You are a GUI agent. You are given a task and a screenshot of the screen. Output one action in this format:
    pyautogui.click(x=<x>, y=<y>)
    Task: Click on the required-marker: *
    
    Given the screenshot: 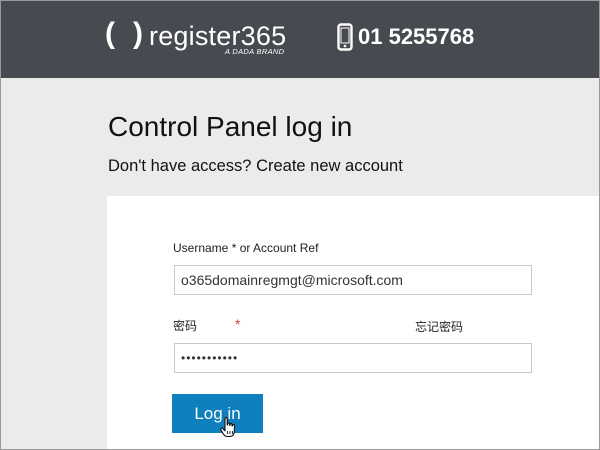 What is the action you would take?
    pyautogui.click(x=238, y=324)
    